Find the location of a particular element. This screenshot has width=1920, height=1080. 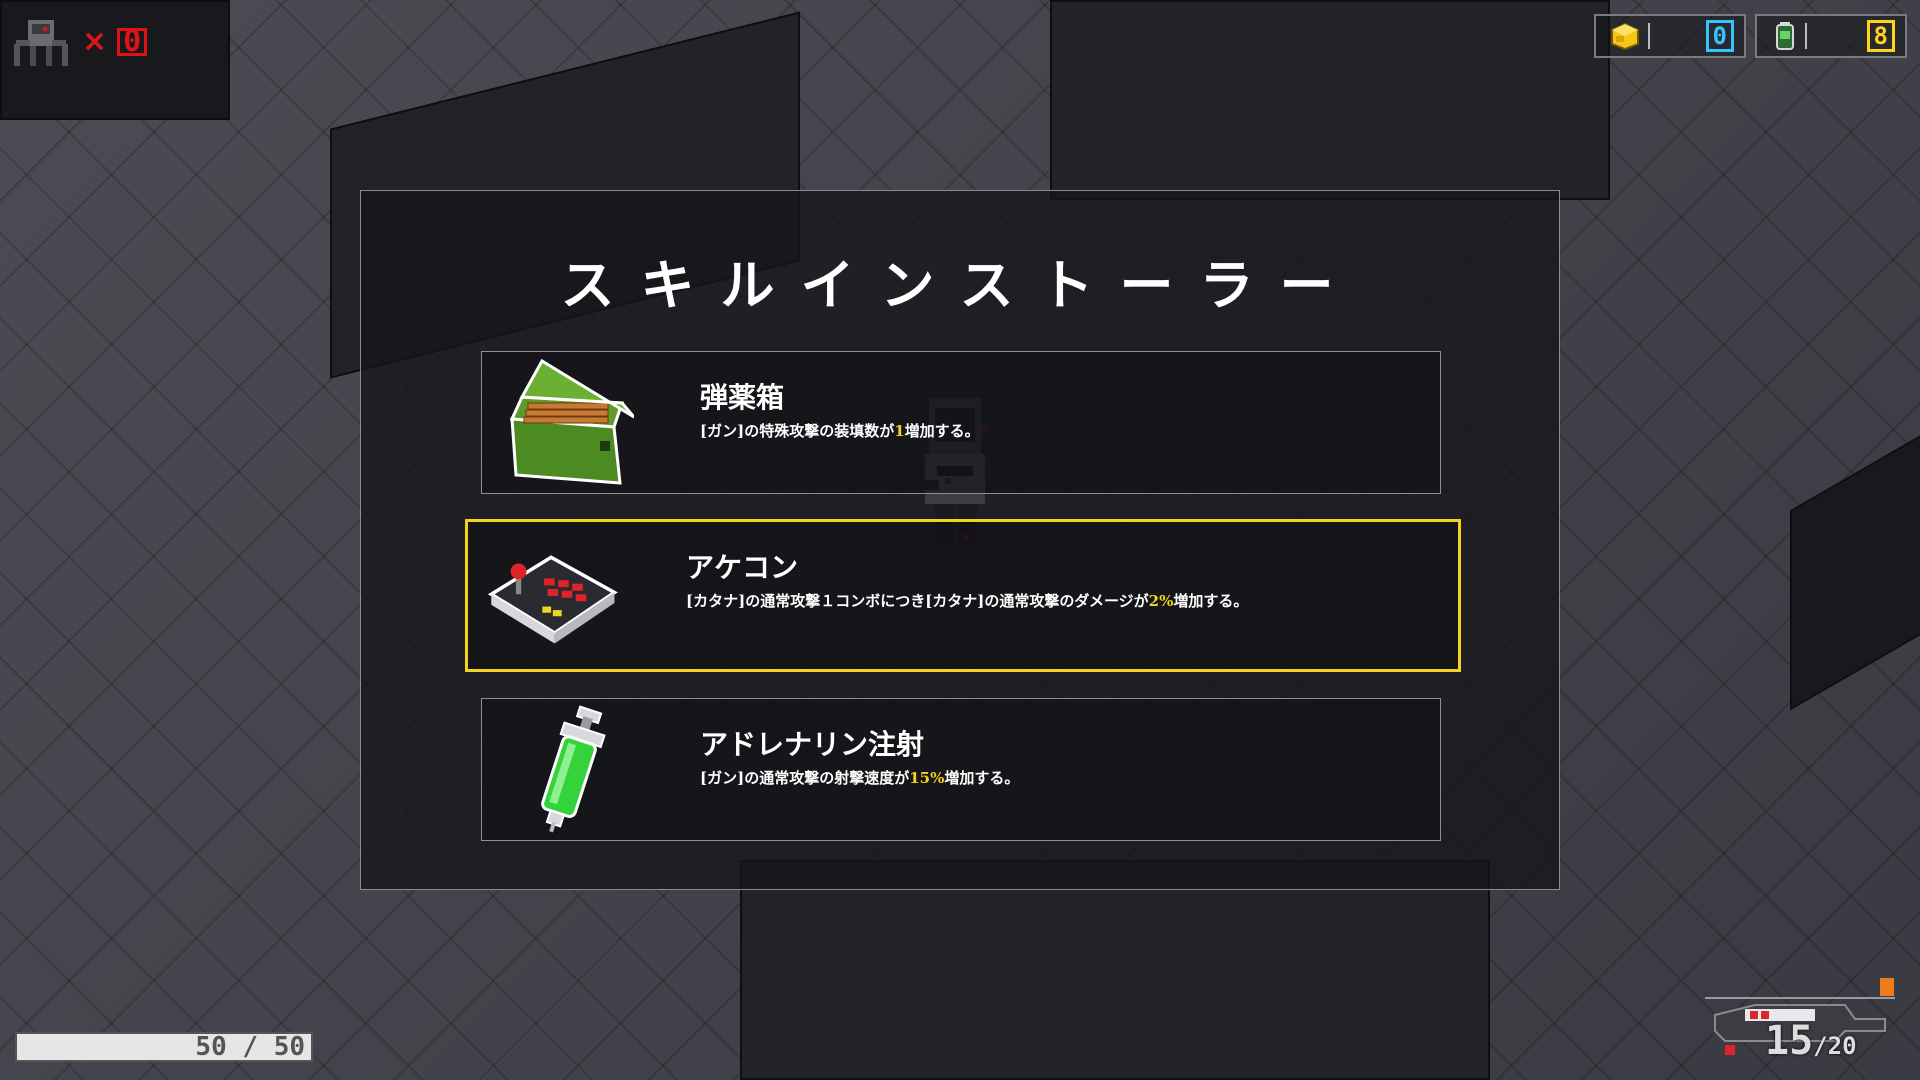

dialog-title: スキルインストーラー is located at coordinates (960, 285).